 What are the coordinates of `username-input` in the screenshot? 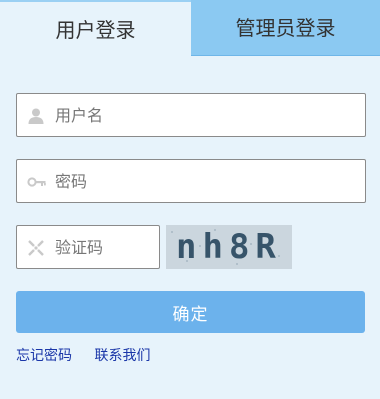 It's located at (205, 115).